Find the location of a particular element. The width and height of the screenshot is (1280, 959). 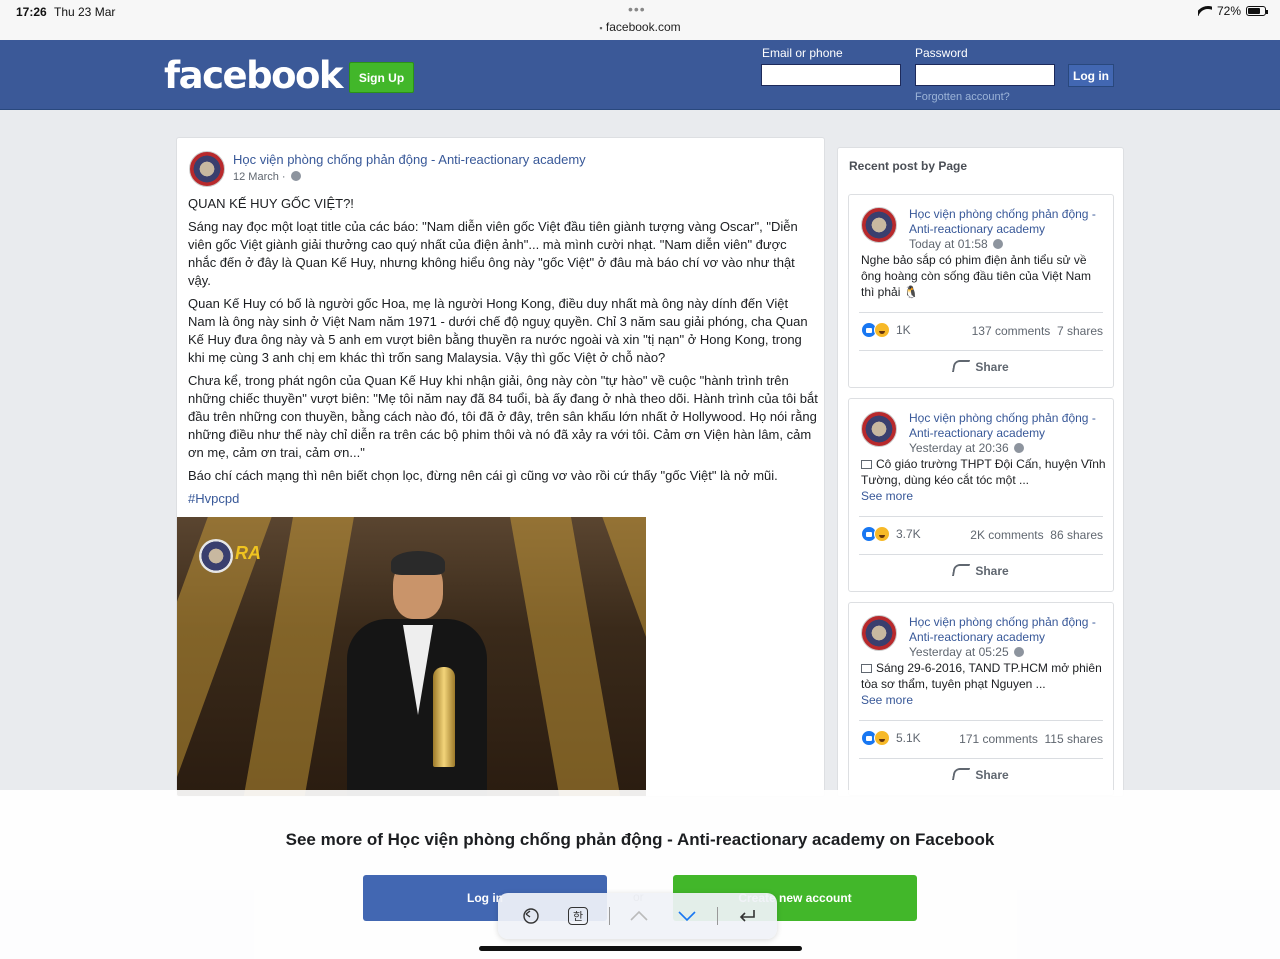

recent-post-time-text: Today at 01:58 is located at coordinates (948, 244).